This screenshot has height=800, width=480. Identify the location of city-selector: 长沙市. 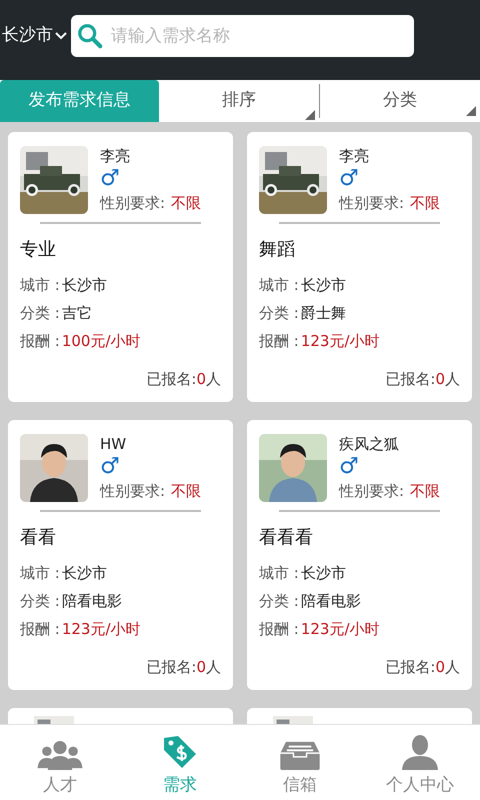
(34, 36).